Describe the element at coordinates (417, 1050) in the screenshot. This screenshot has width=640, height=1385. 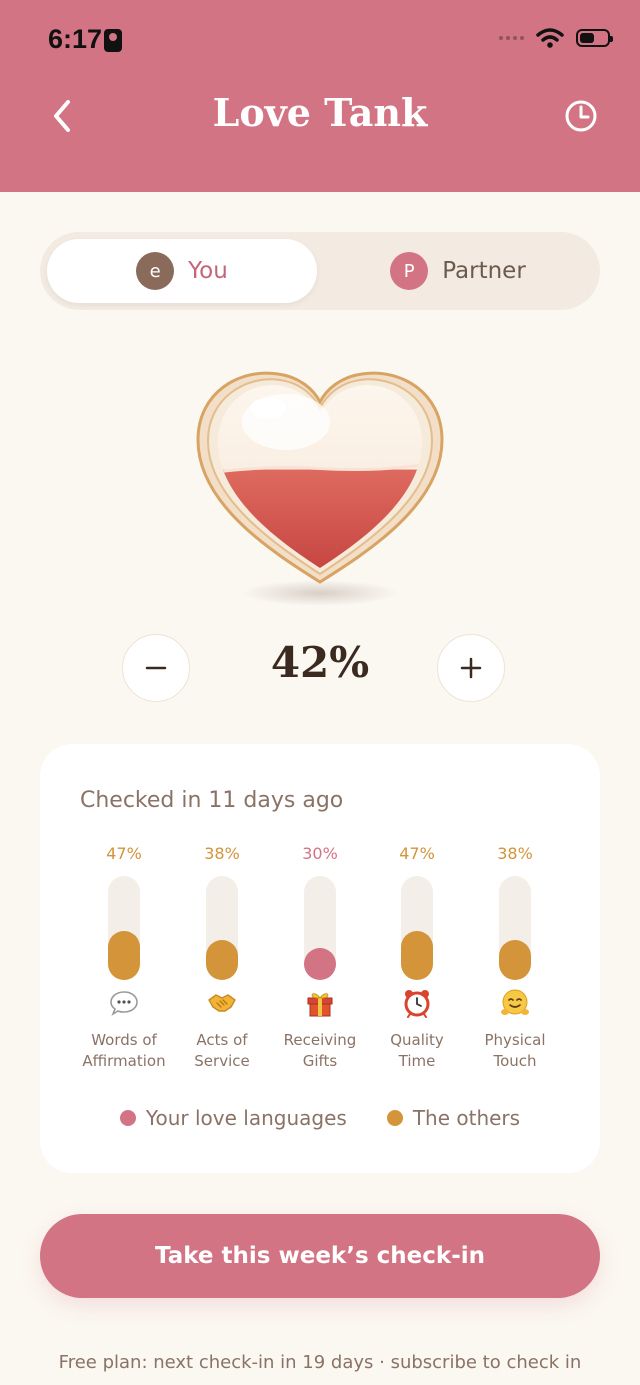
I see `language-name: Quality Time` at that location.